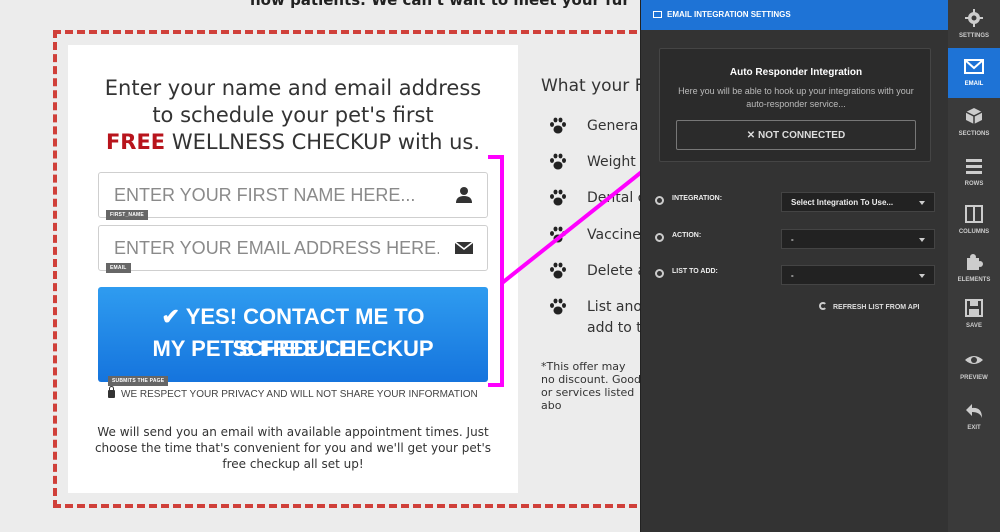 This screenshot has width=1000, height=532. Describe the element at coordinates (974, 326) in the screenshot. I see `rail-label: SAVE` at that location.